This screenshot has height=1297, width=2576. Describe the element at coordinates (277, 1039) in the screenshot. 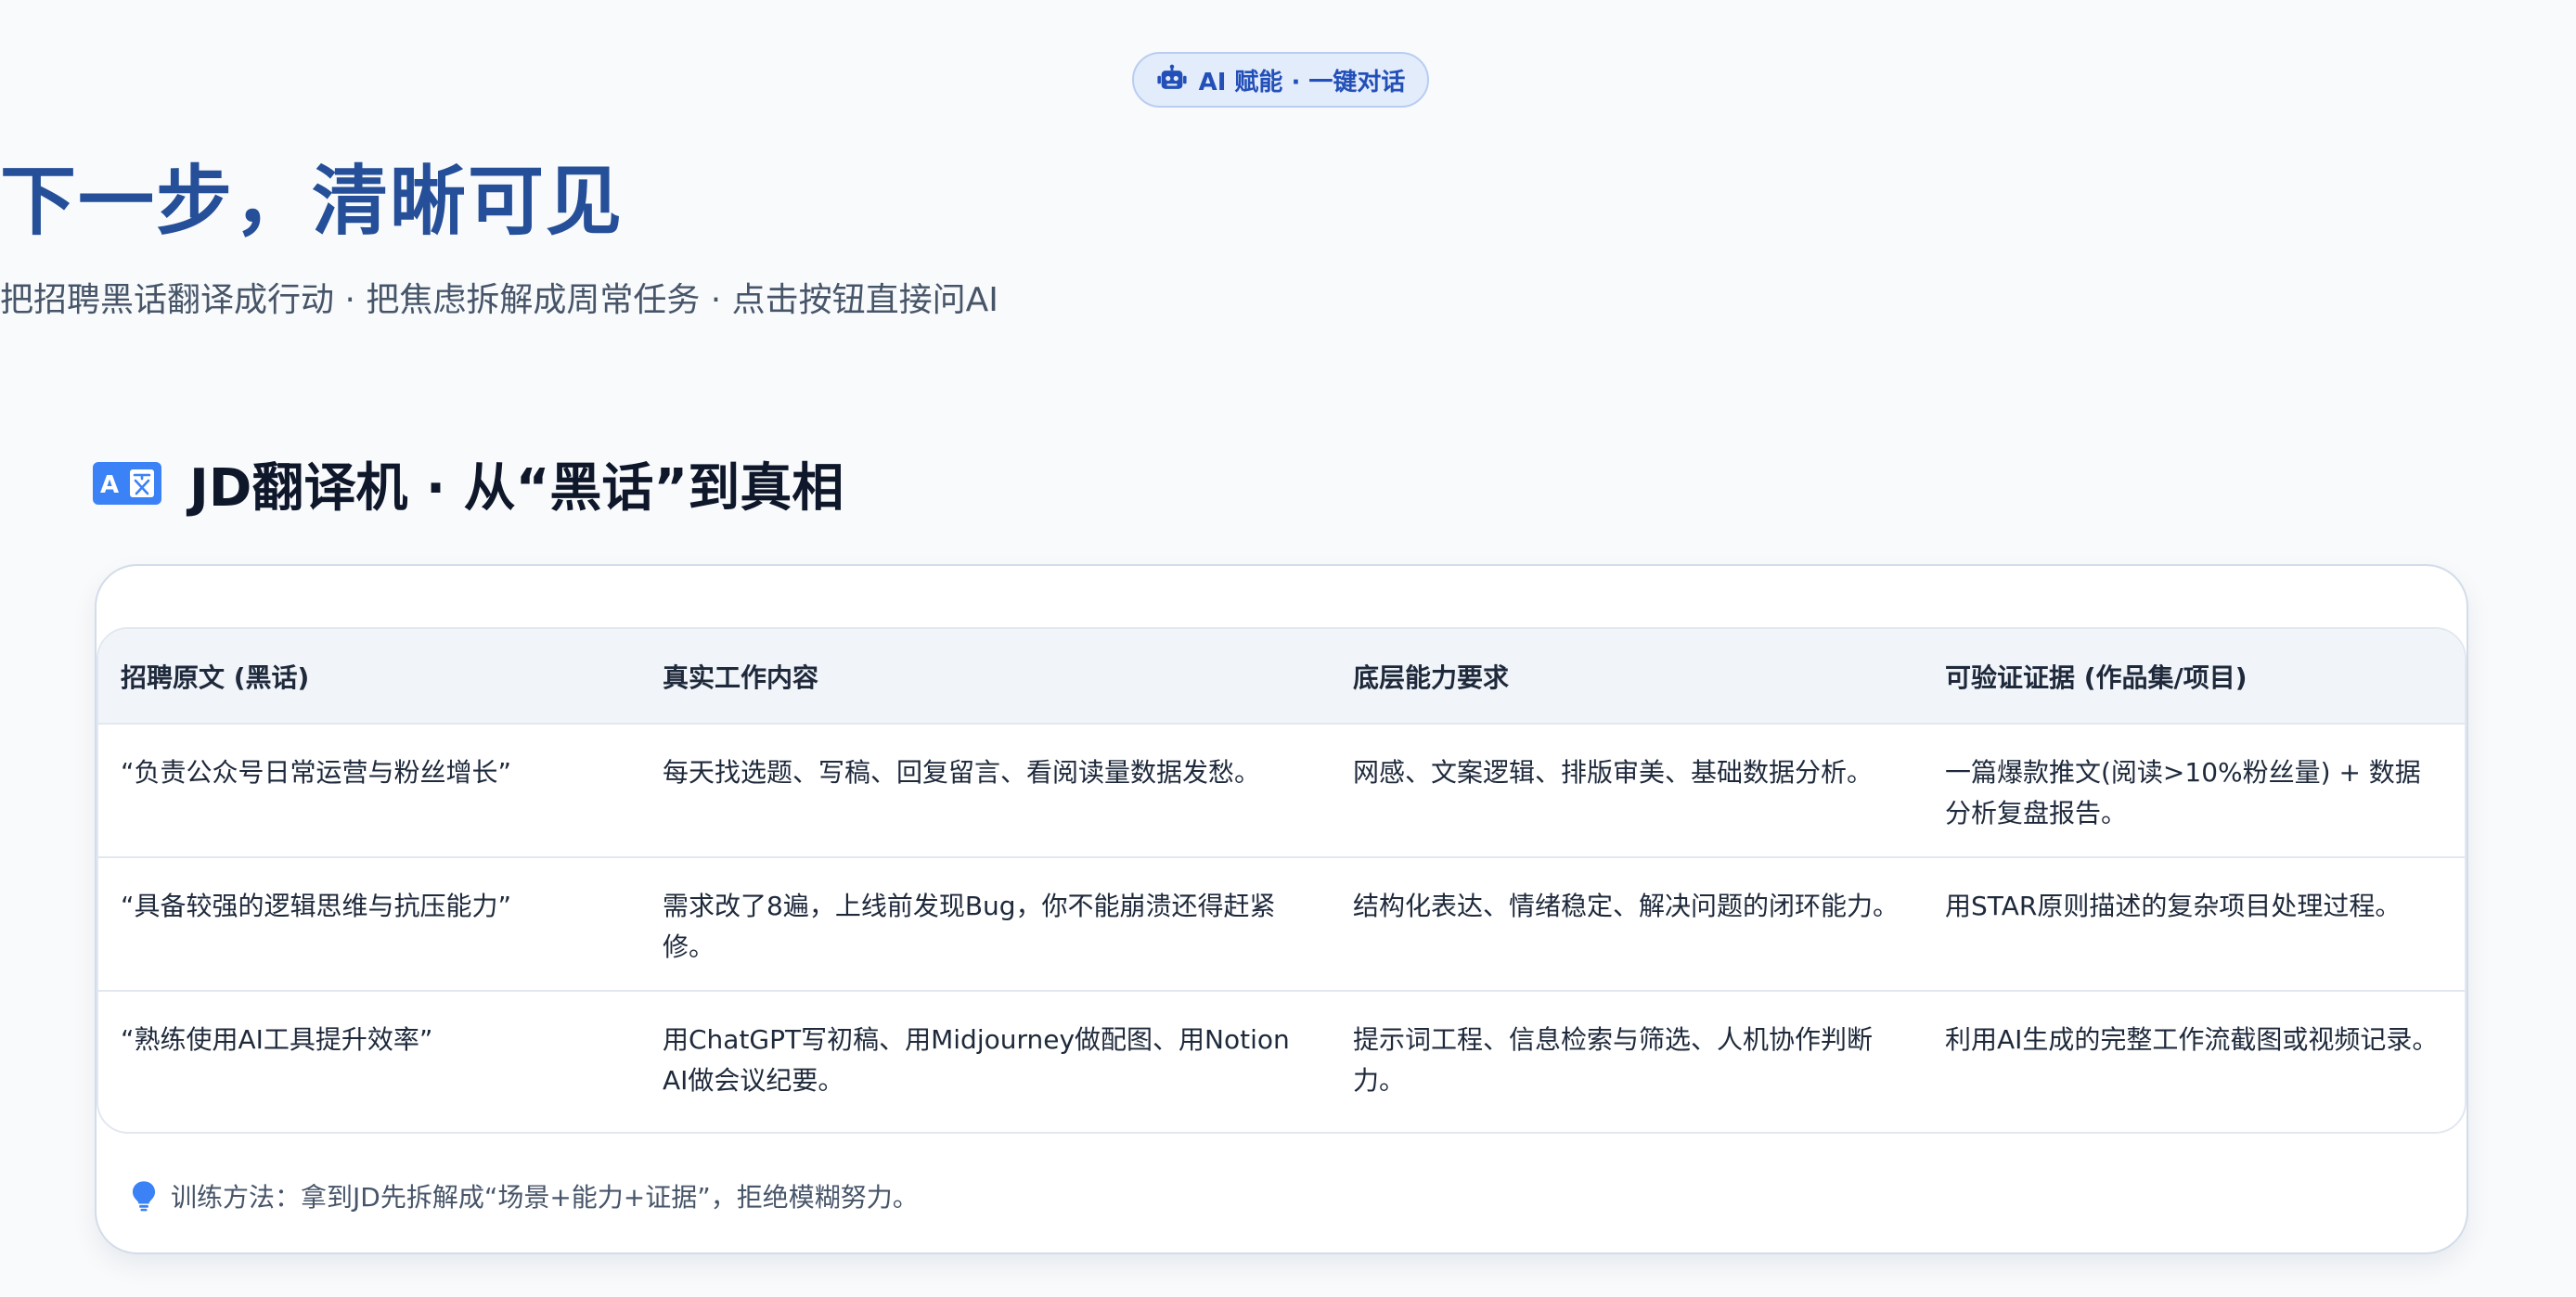

I see `table-cell: “熟练使用AI工具提升效率”` at that location.